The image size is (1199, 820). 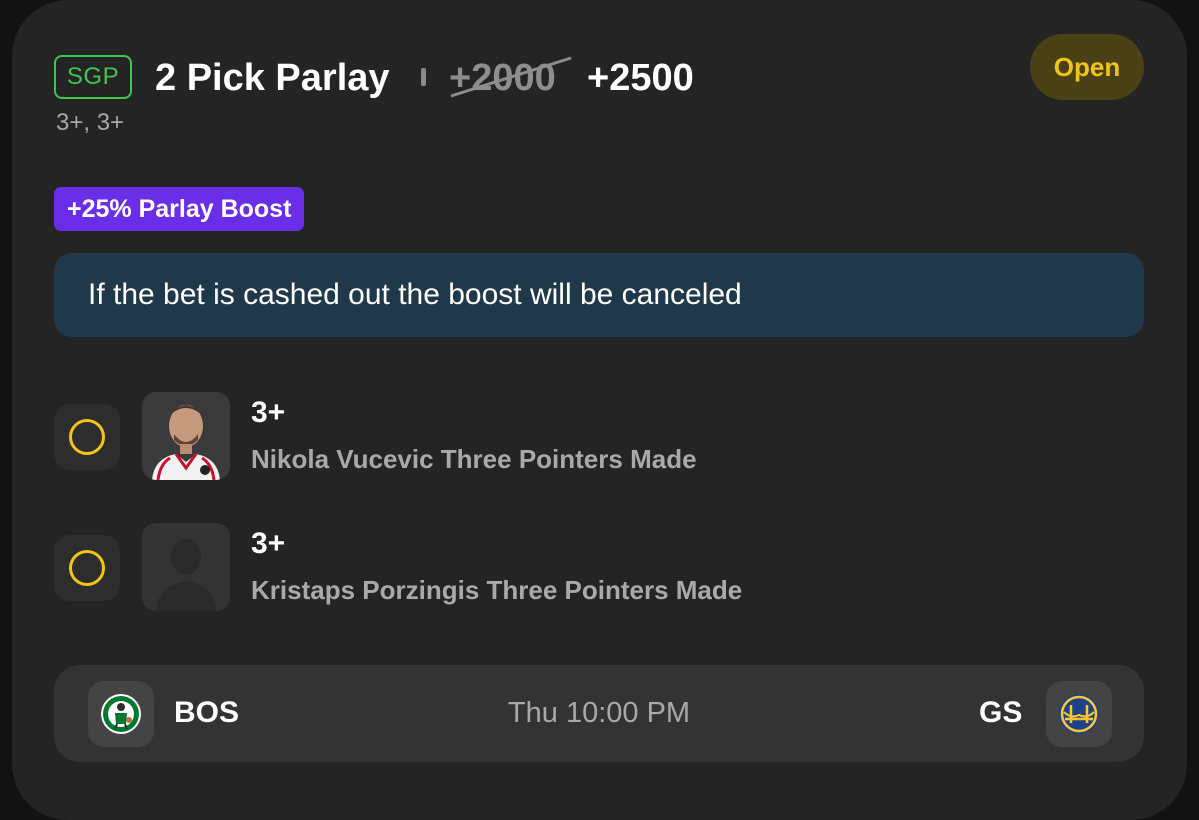 What do you see at coordinates (423, 77) in the screenshot?
I see `title-separator` at bounding box center [423, 77].